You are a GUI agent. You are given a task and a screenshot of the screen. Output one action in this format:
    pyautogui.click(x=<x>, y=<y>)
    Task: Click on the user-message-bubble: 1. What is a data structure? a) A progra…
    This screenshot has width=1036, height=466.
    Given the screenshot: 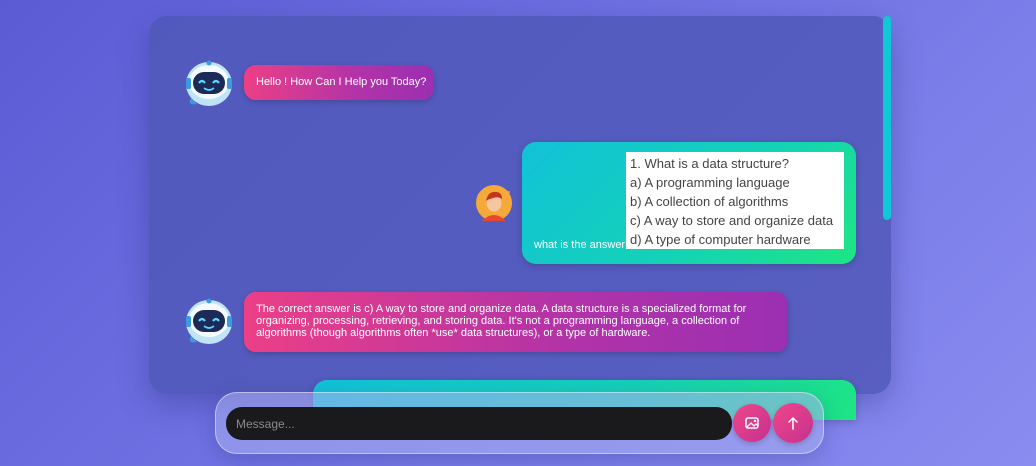 What is the action you would take?
    pyautogui.click(x=689, y=203)
    